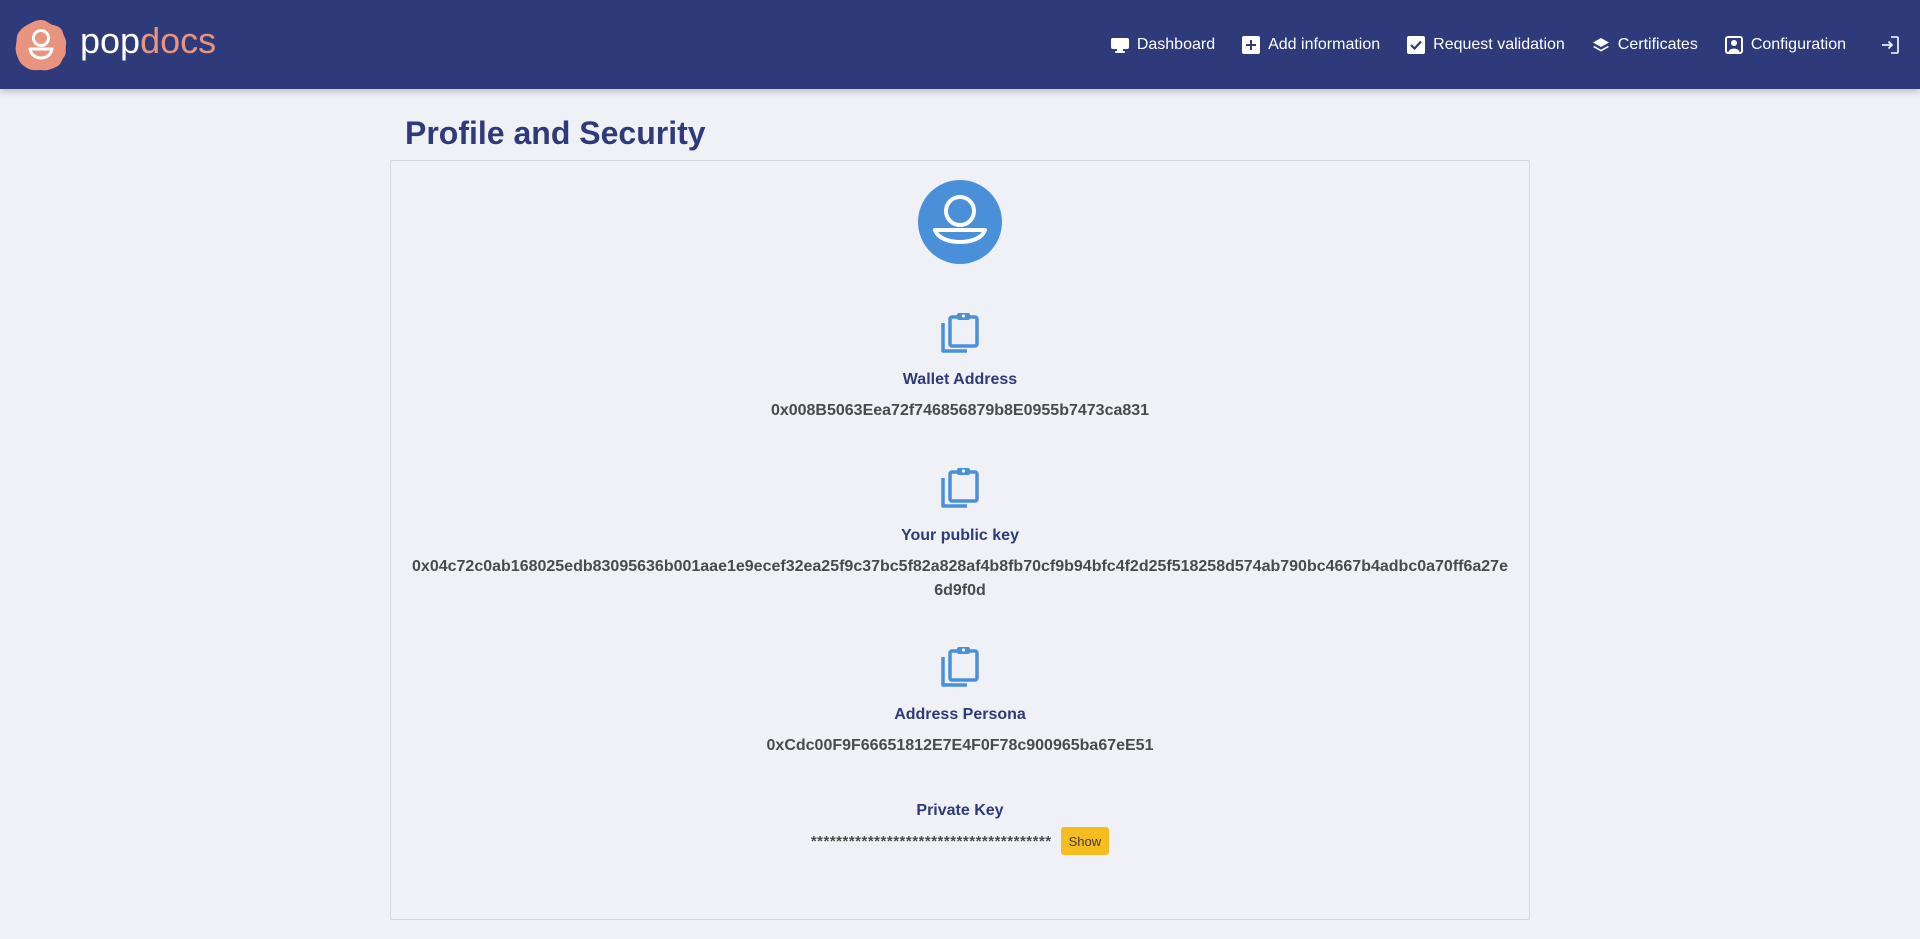  Describe the element at coordinates (1499, 44) in the screenshot. I see `nav-label-request-validation: Request validation` at that location.